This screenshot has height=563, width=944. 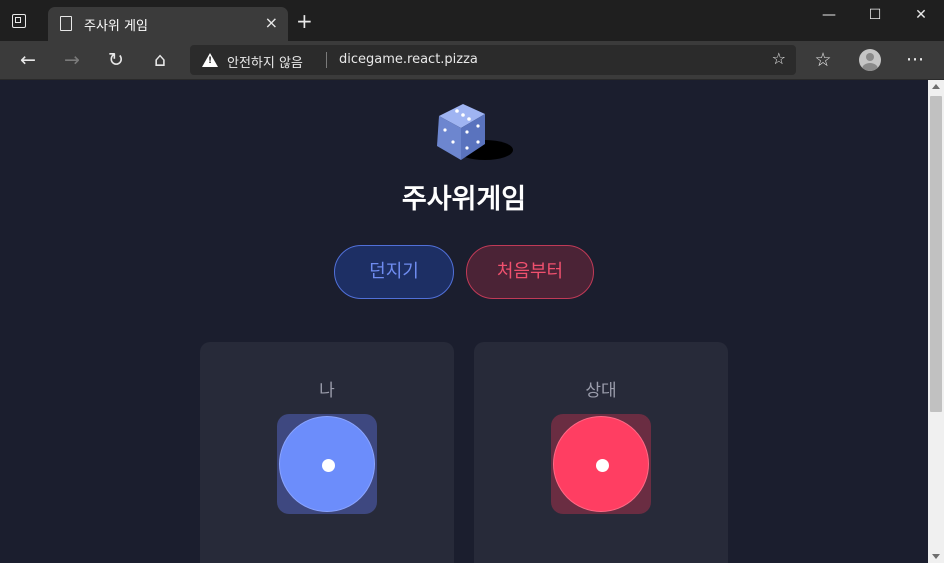 What do you see at coordinates (936, 556) in the screenshot?
I see `scroll-down-icon` at bounding box center [936, 556].